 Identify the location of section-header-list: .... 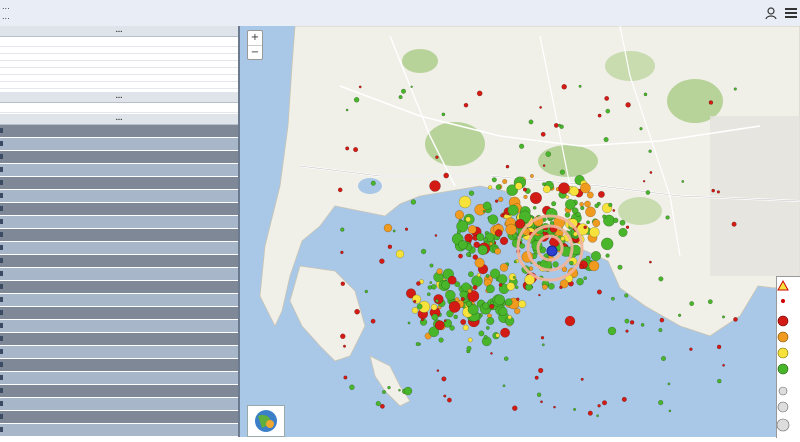
(119, 119).